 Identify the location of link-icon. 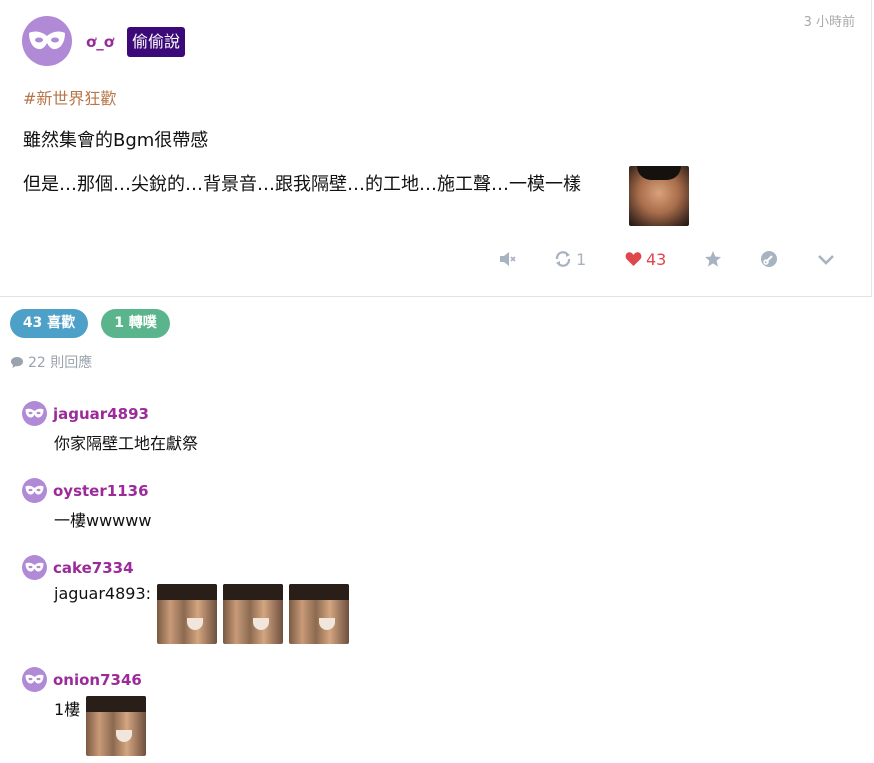
(769, 259).